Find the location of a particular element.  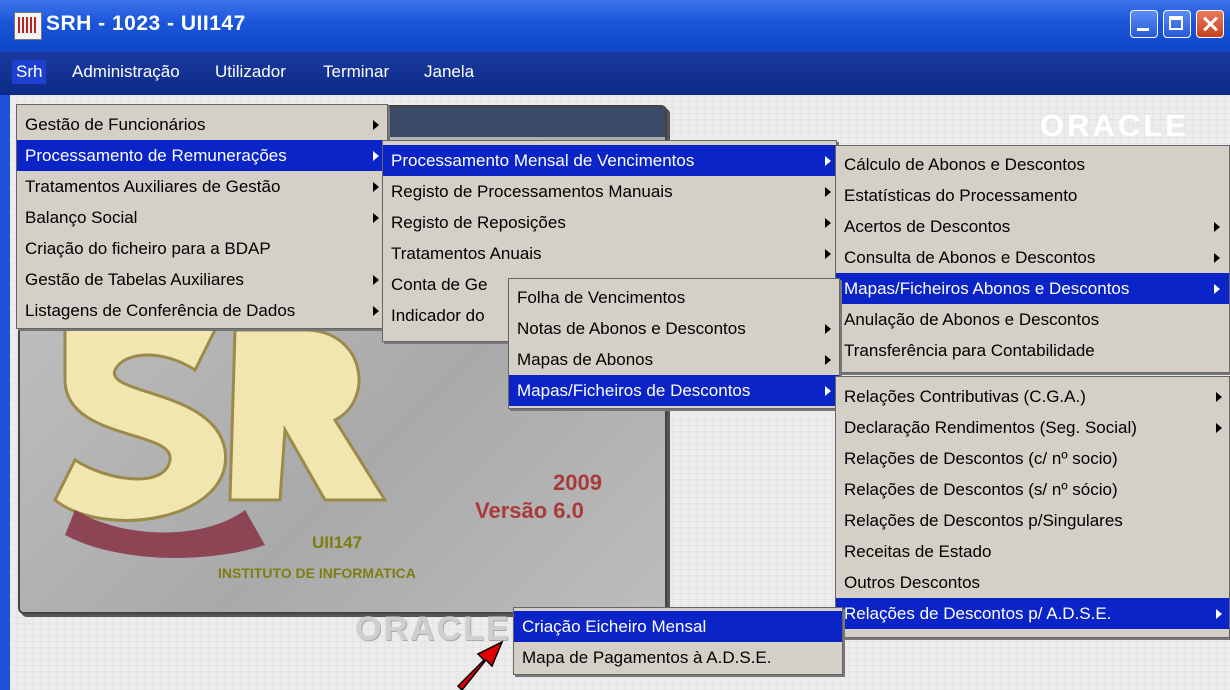

splash-year: 2009 is located at coordinates (577, 482).